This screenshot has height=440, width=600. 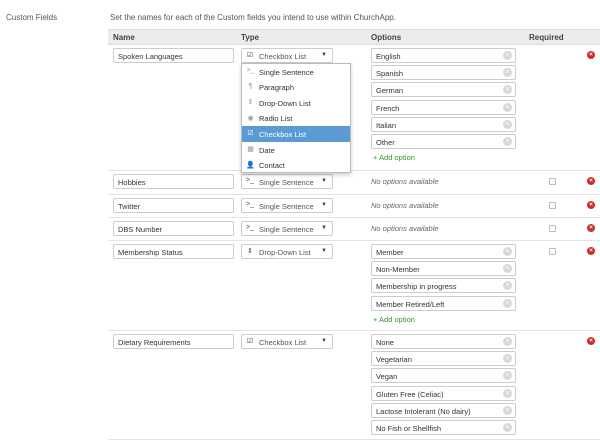 What do you see at coordinates (250, 149) in the screenshot?
I see `type-option-icon: ▦` at bounding box center [250, 149].